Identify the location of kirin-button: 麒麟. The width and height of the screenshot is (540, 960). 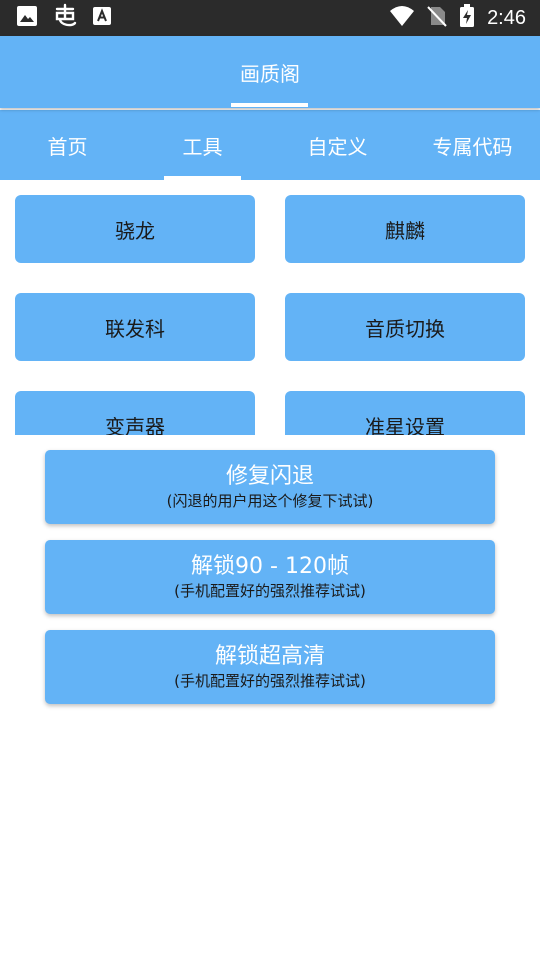
(405, 229).